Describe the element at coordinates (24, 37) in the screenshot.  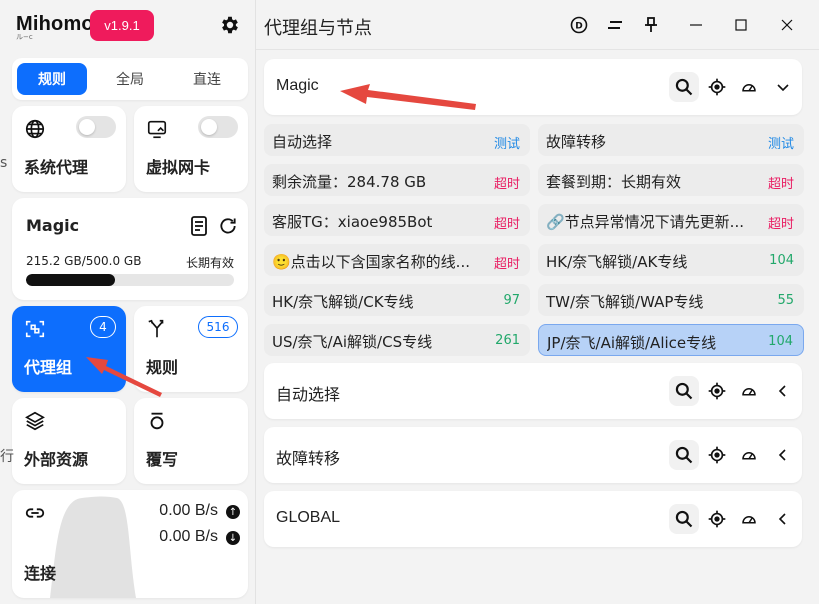
I see `app-brand-sub: ル−c` at that location.